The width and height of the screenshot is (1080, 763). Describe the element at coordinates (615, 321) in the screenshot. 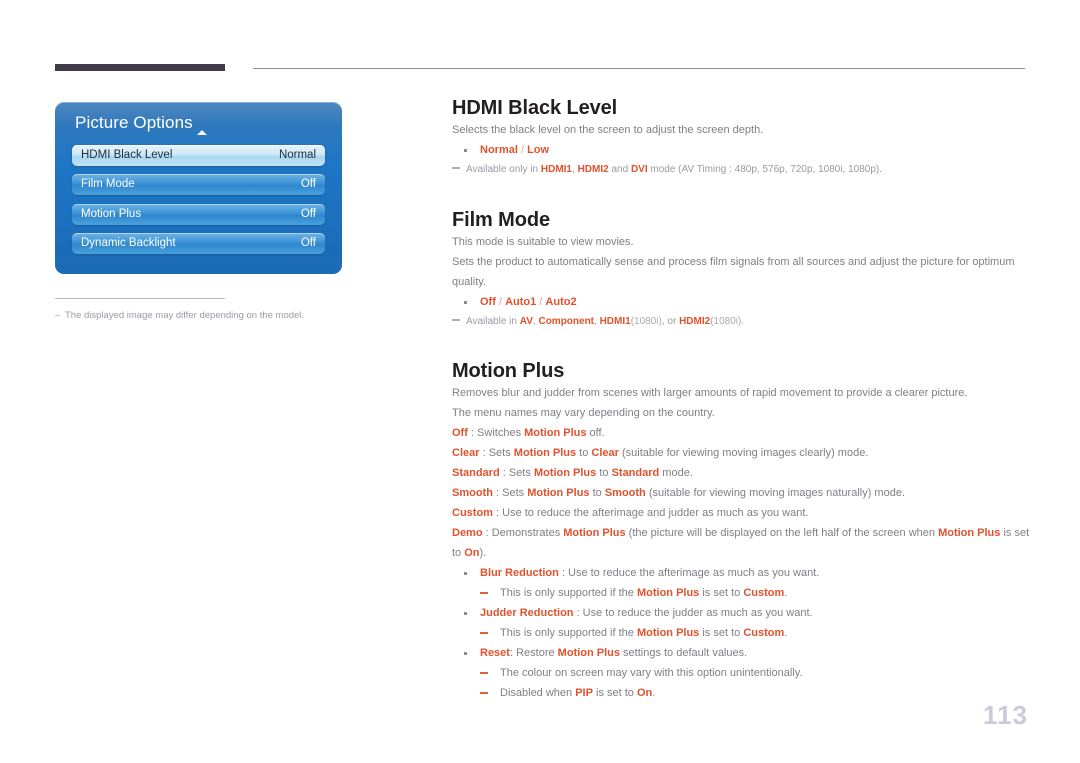

I see `note-emphasis: HDMI1` at that location.